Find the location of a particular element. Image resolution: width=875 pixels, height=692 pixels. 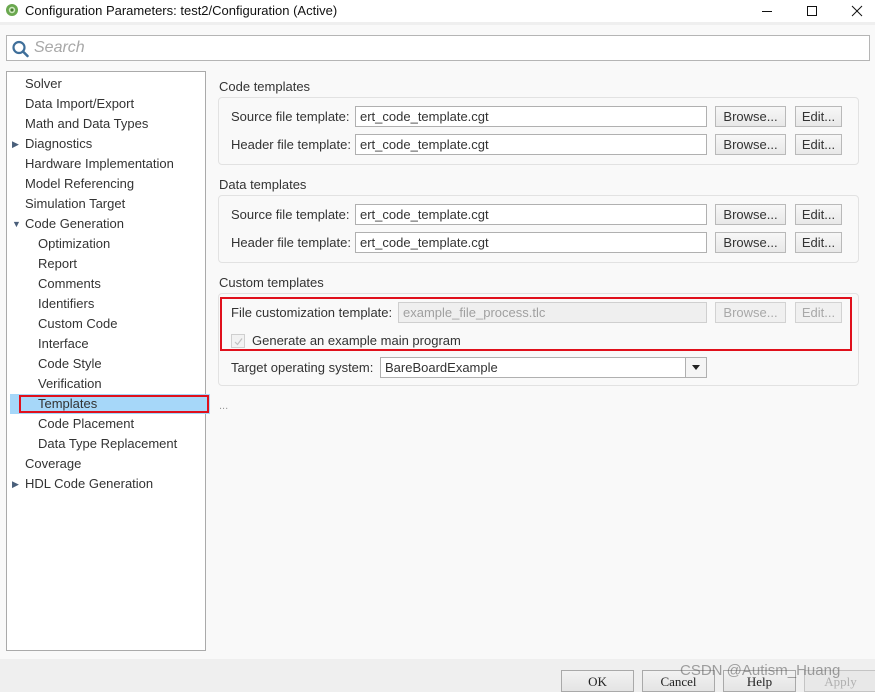

tree-item-code-style: Code Style is located at coordinates (106, 364).